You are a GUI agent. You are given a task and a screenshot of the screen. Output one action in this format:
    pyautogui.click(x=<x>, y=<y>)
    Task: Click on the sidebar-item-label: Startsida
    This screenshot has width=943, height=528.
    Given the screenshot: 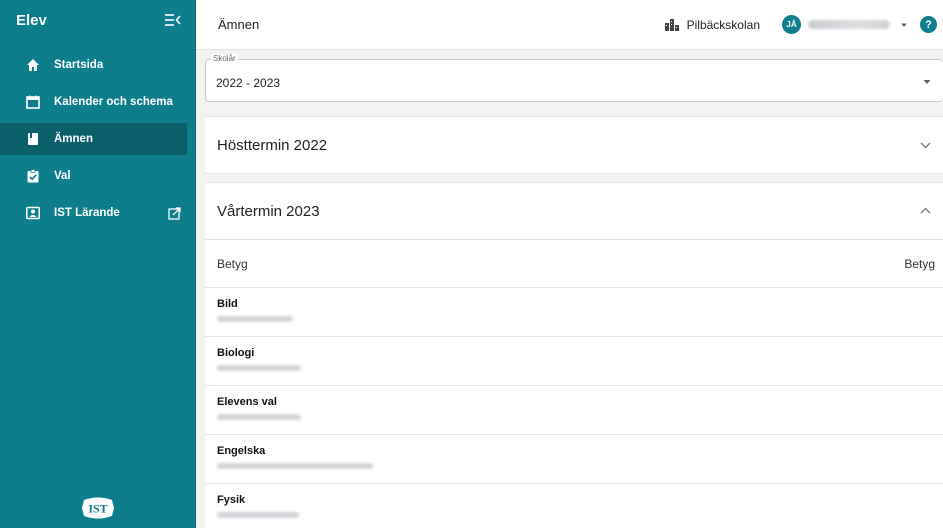 What is the action you would take?
    pyautogui.click(x=79, y=65)
    